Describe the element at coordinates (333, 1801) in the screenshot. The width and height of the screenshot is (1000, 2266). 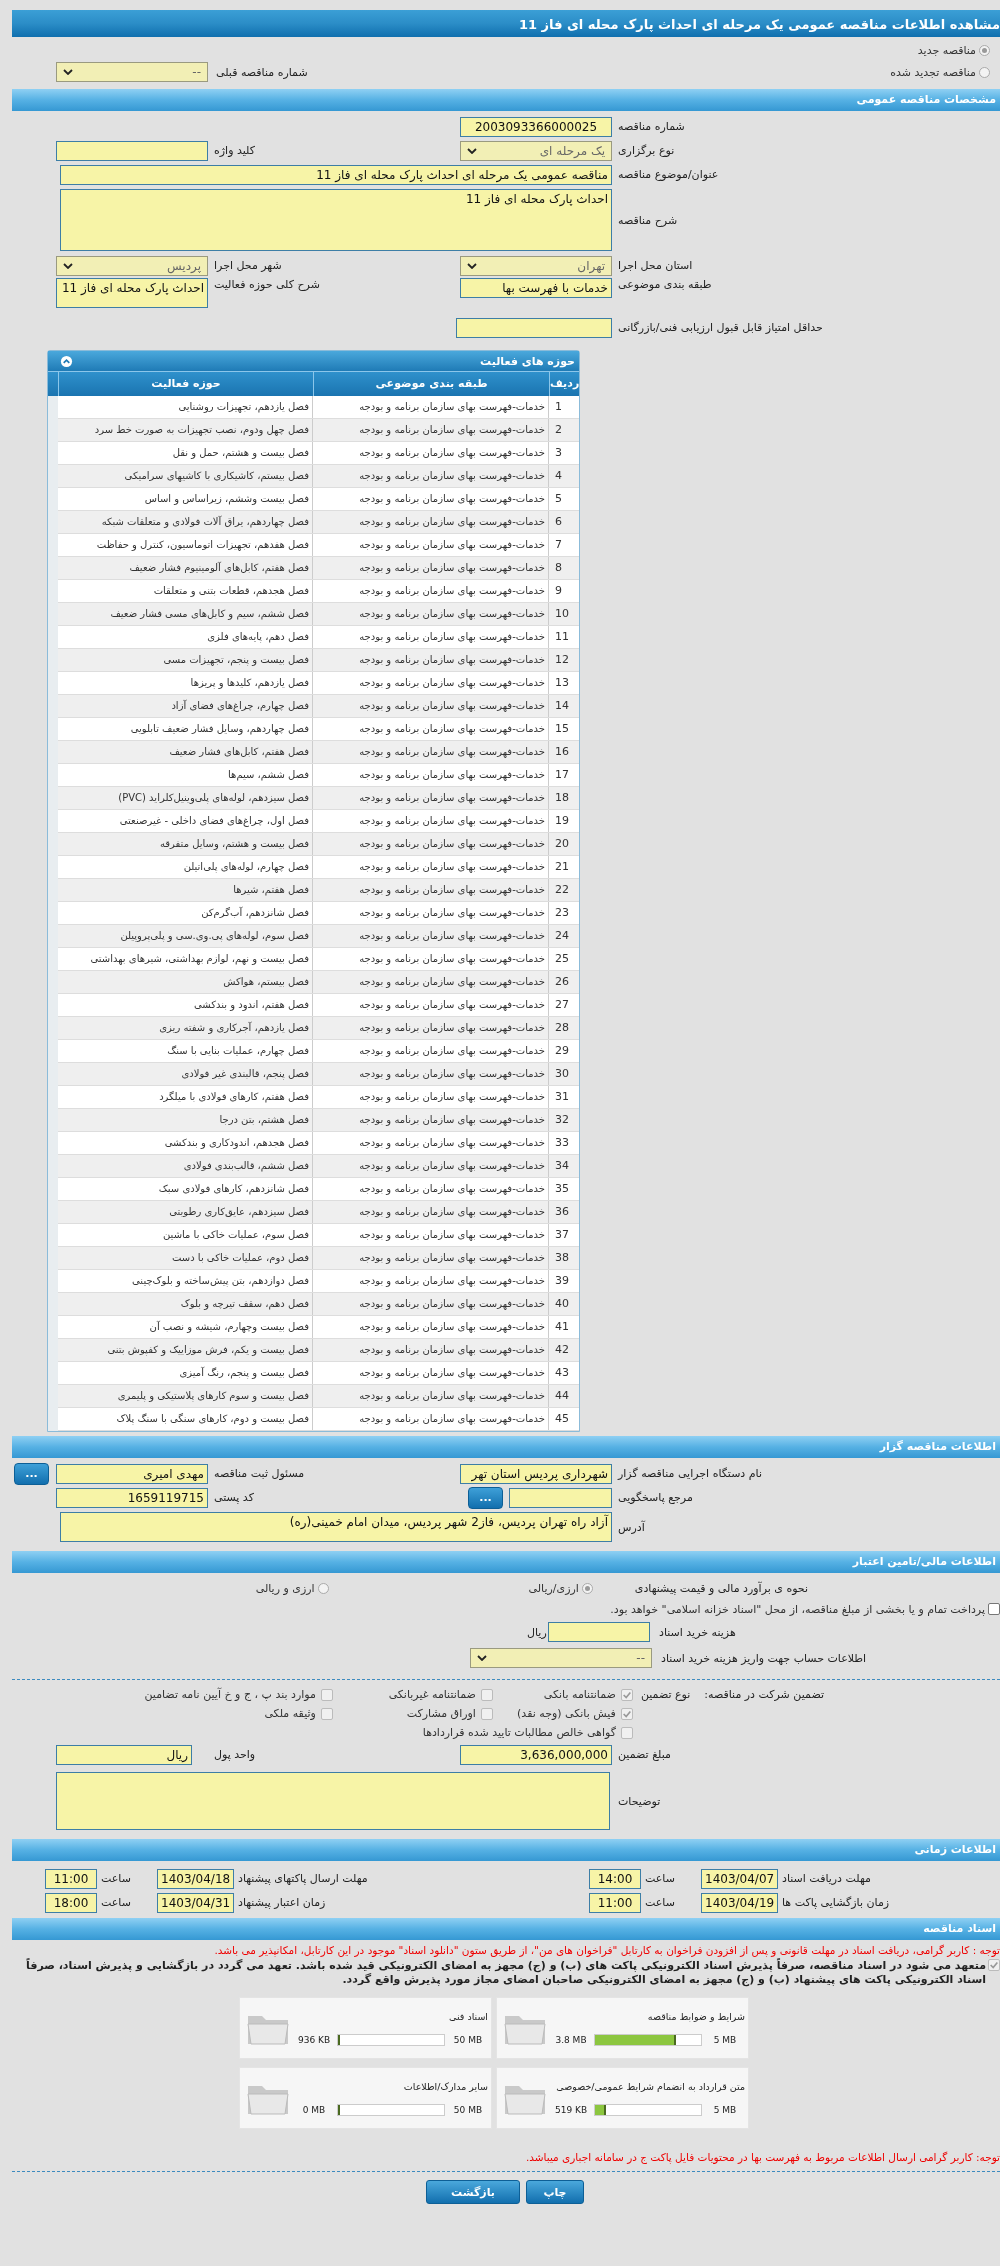
I see `notes-field` at that location.